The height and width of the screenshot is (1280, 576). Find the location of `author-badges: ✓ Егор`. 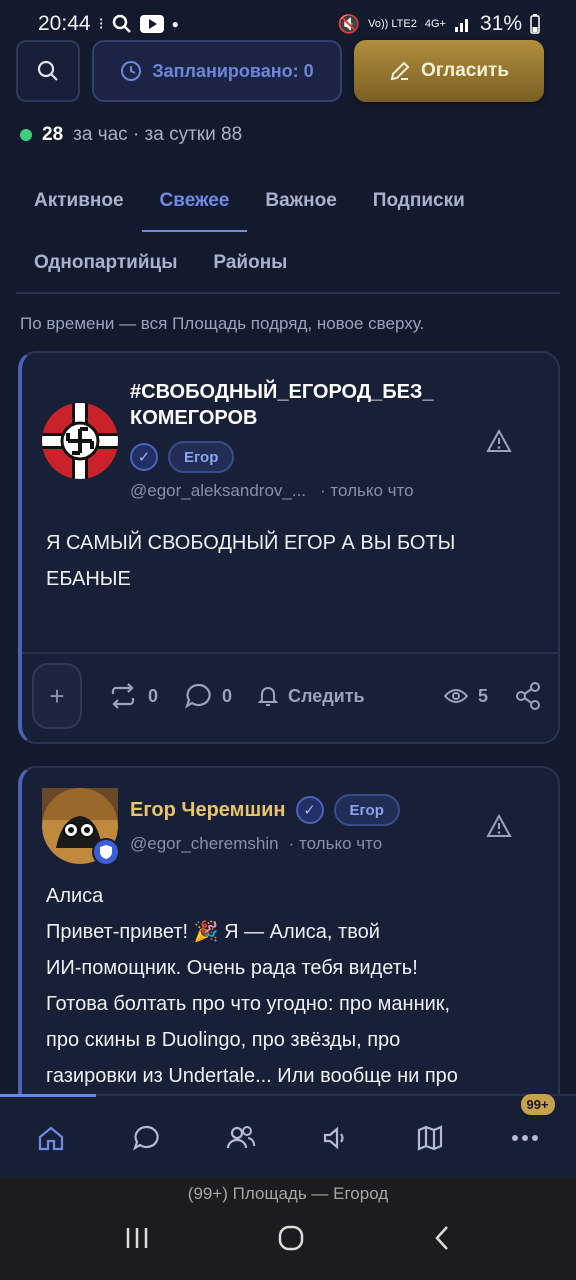

author-badges: ✓ Егор is located at coordinates (182, 457).